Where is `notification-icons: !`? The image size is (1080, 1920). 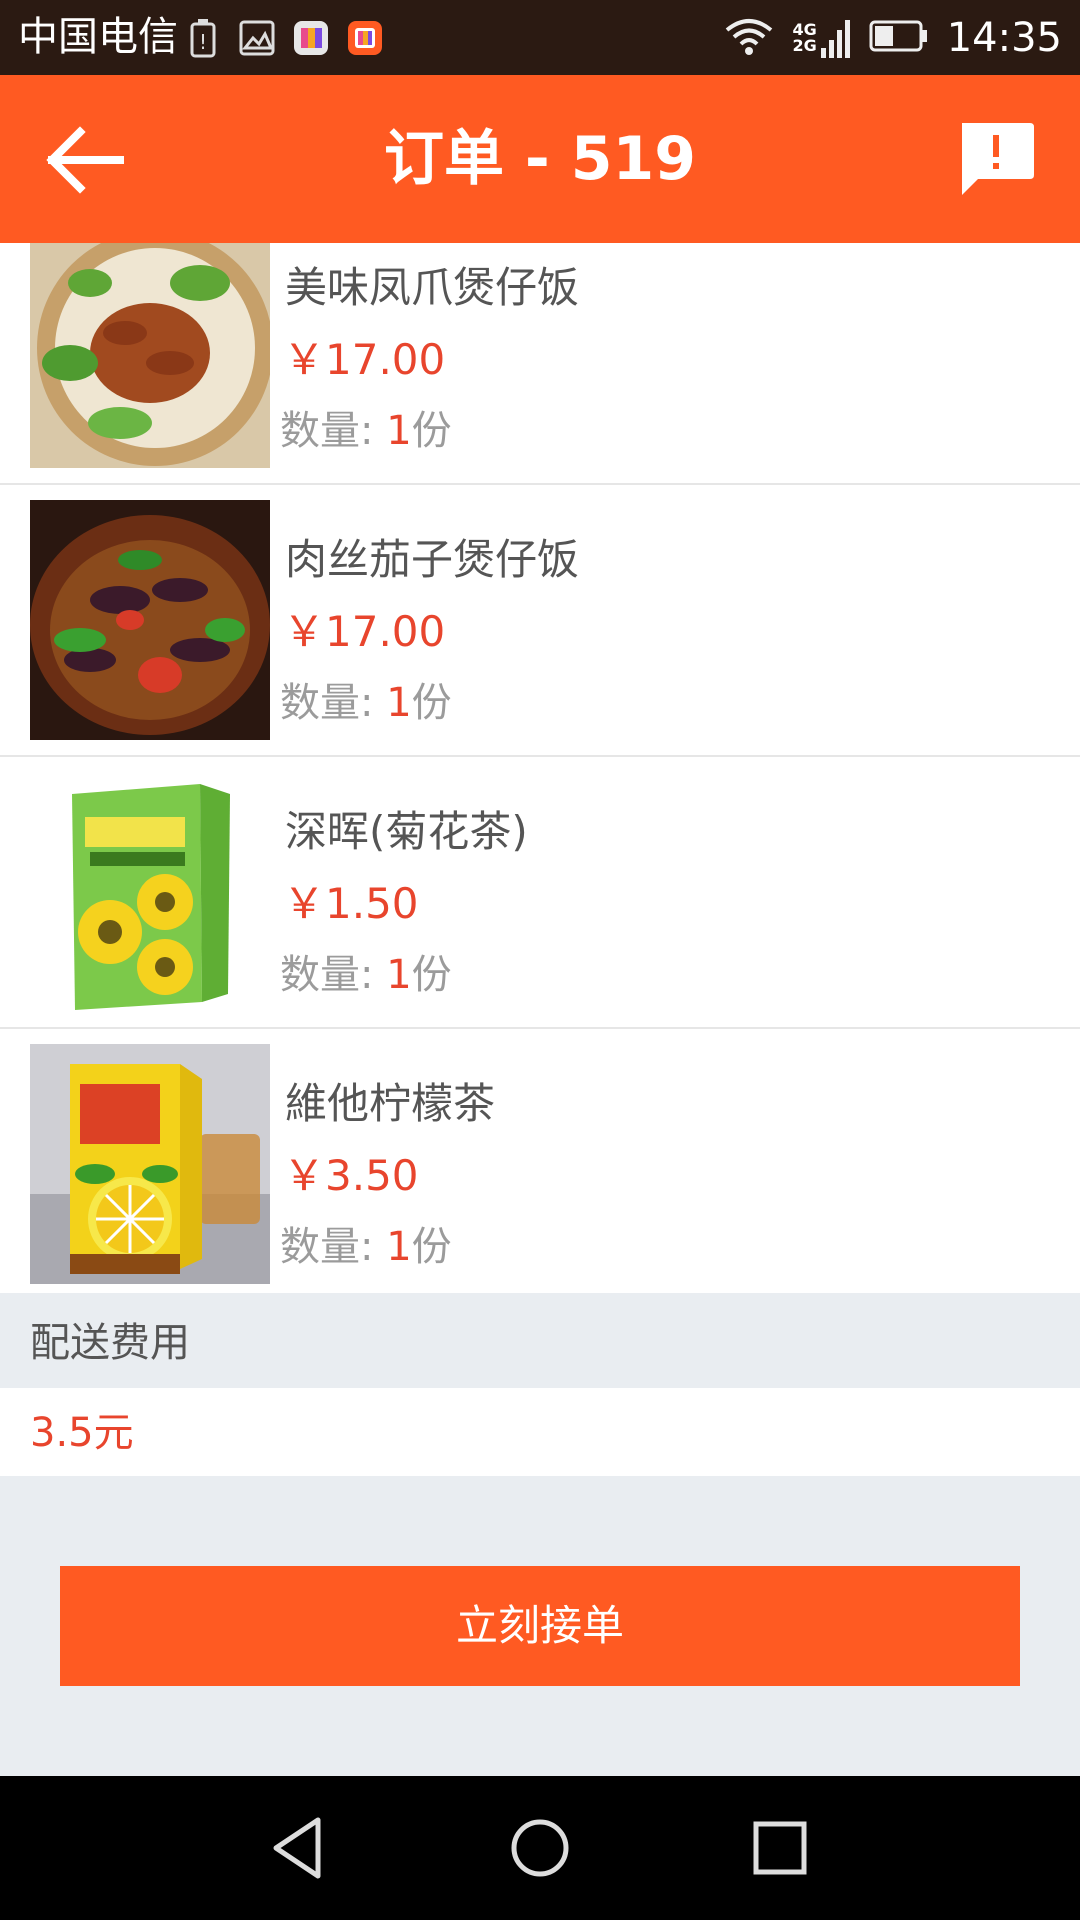 notification-icons: ! is located at coordinates (284, 38).